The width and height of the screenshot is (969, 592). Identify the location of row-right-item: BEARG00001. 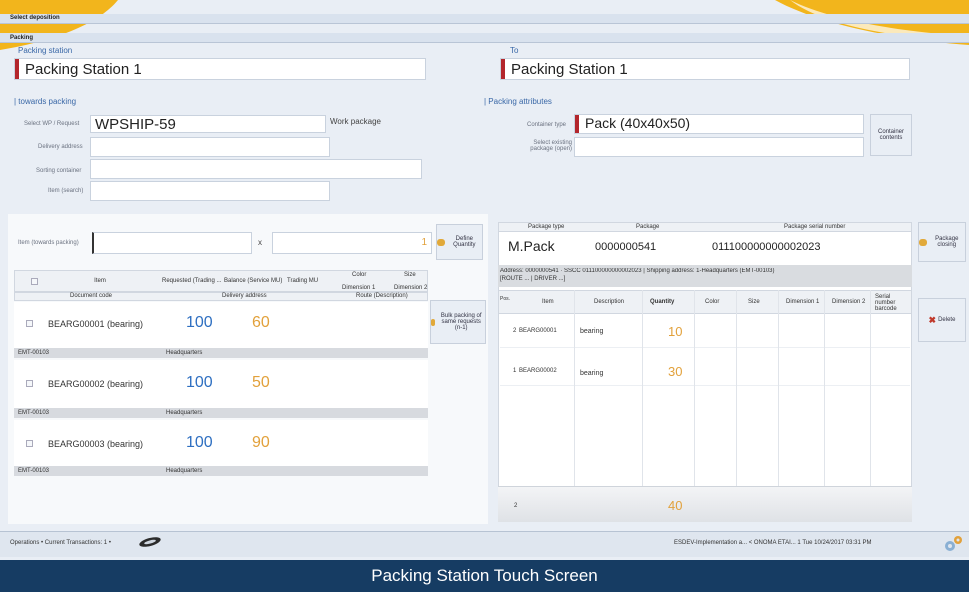
(538, 331).